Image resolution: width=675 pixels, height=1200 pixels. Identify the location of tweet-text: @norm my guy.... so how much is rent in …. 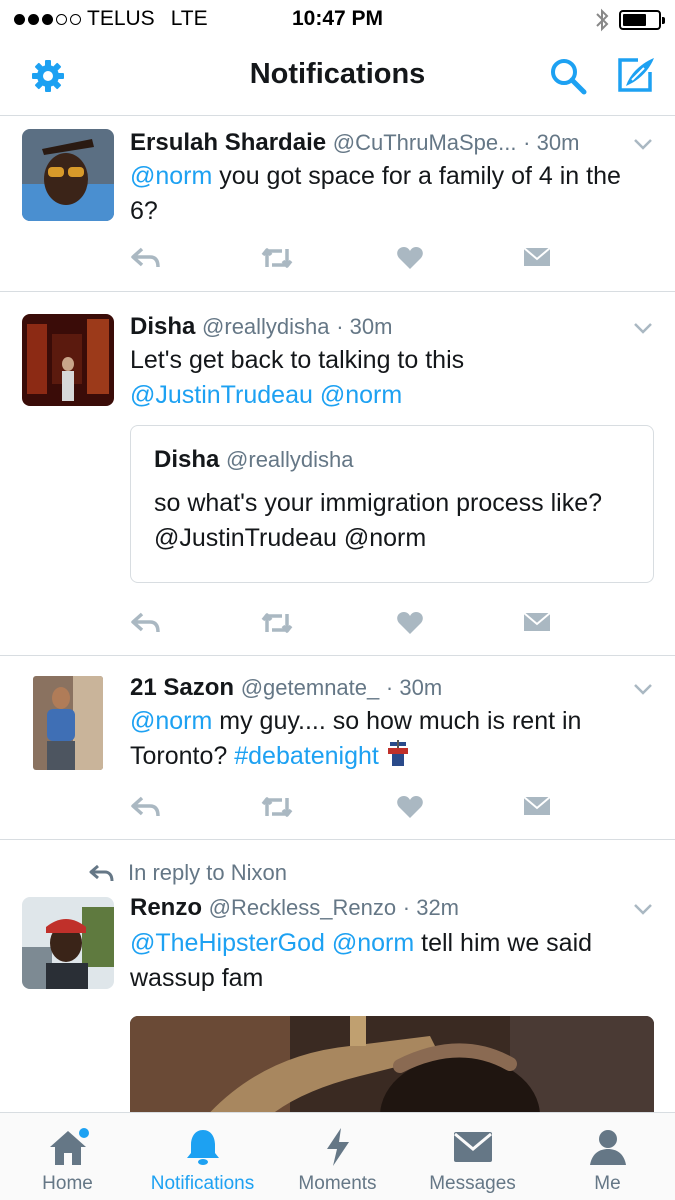
(392, 739).